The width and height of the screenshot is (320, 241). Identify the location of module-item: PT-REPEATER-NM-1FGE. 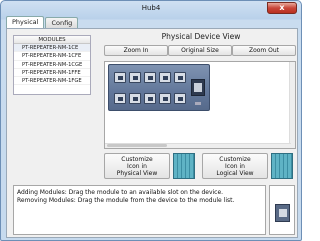
(52, 81).